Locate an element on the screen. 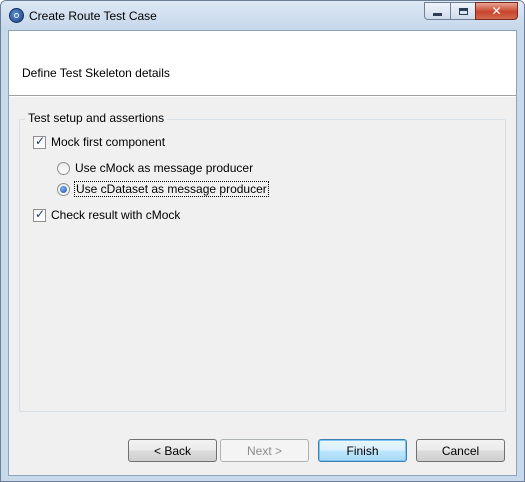  maximize-icon is located at coordinates (463, 11).